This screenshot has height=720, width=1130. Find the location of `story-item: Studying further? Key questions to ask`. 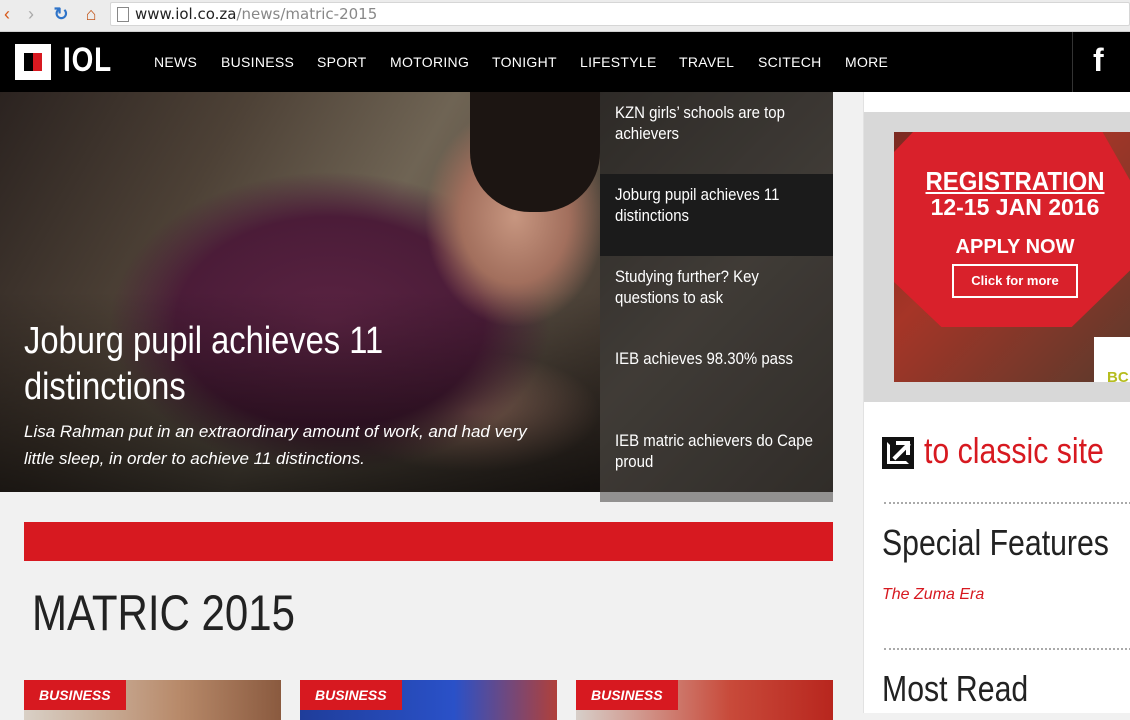

story-item: Studying further? Key questions to ask is located at coordinates (716, 297).